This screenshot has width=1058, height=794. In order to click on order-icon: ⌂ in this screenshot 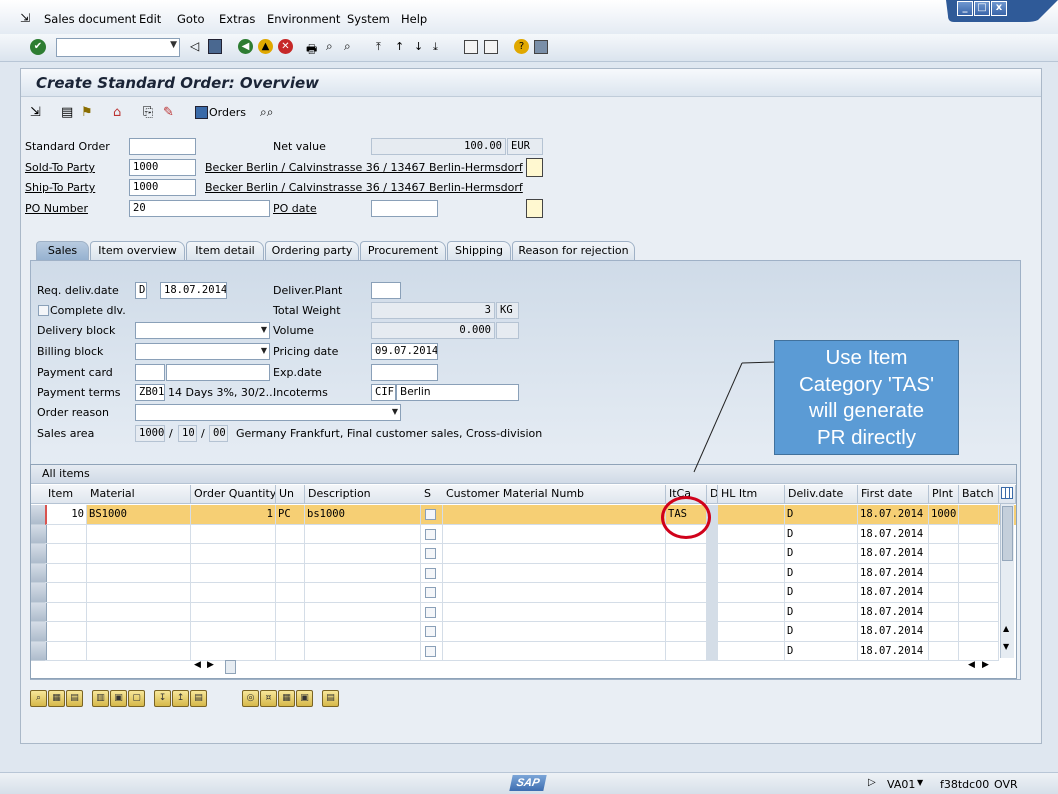, I will do `click(117, 112)`.